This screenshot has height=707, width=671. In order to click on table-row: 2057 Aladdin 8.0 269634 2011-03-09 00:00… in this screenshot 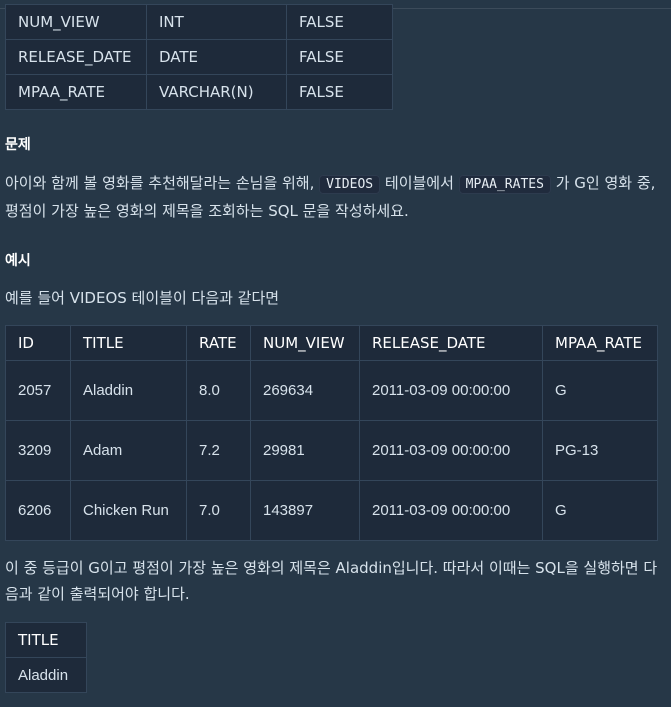, I will do `click(331, 390)`.